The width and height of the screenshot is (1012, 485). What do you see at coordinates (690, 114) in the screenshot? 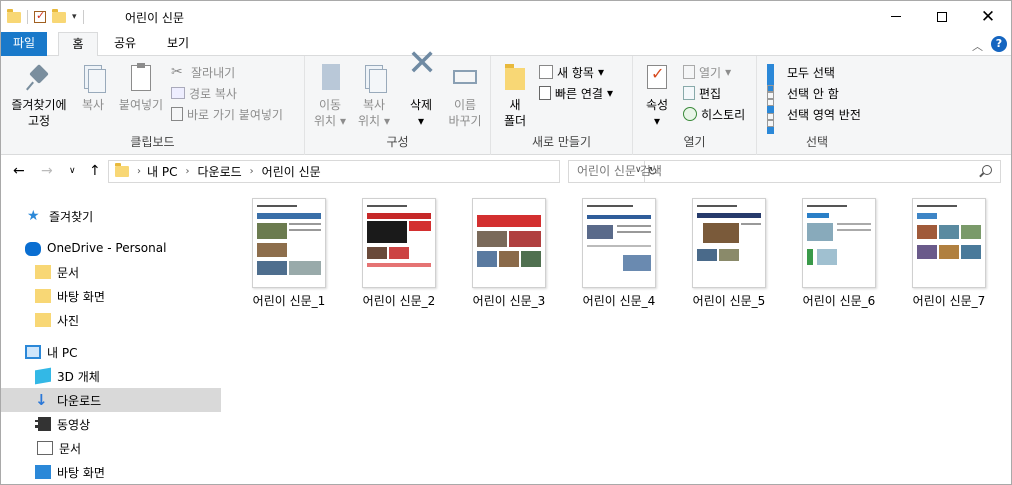
I see `history-icon` at bounding box center [690, 114].